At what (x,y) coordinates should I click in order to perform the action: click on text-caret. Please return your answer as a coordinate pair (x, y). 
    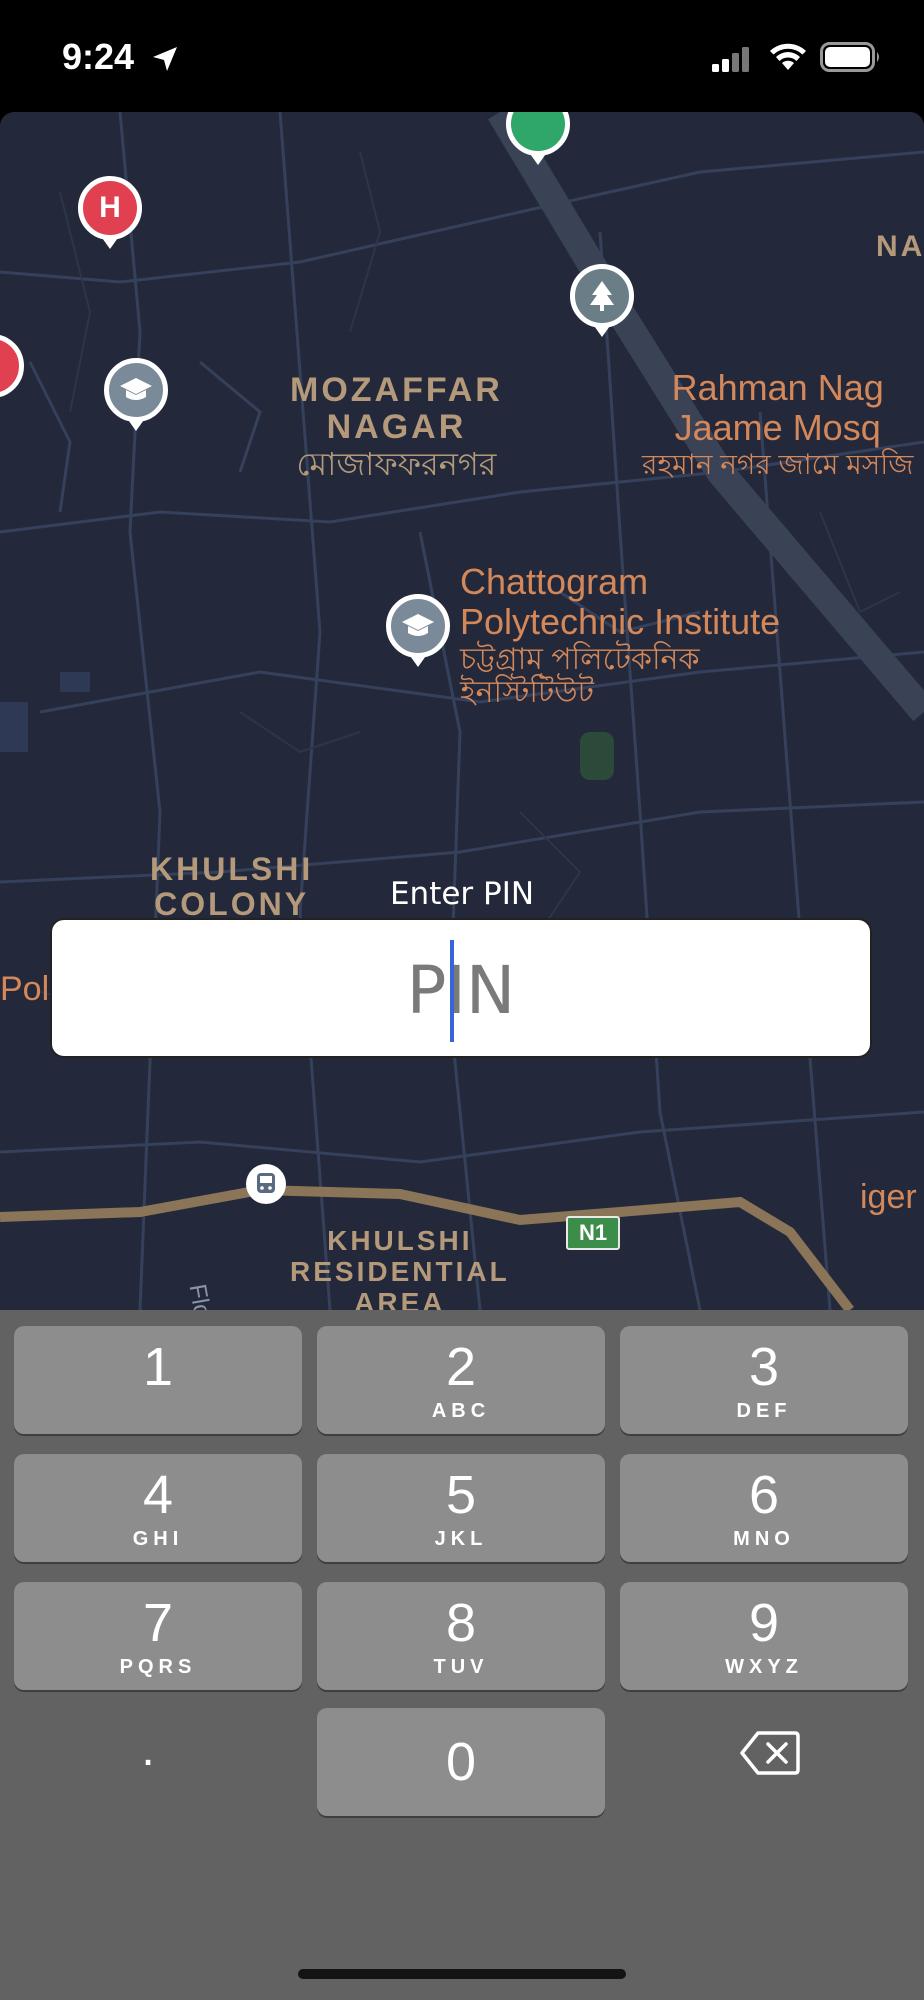
    Looking at the image, I should click on (452, 991).